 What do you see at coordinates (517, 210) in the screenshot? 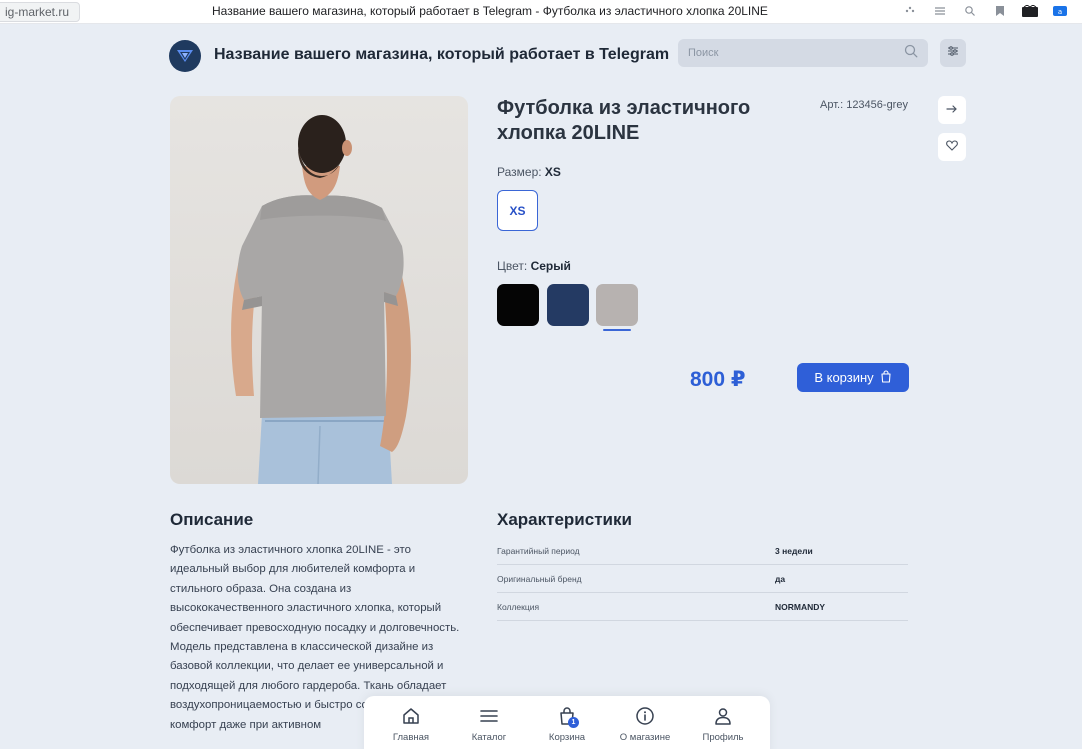
I see `size-option-xs: XS` at bounding box center [517, 210].